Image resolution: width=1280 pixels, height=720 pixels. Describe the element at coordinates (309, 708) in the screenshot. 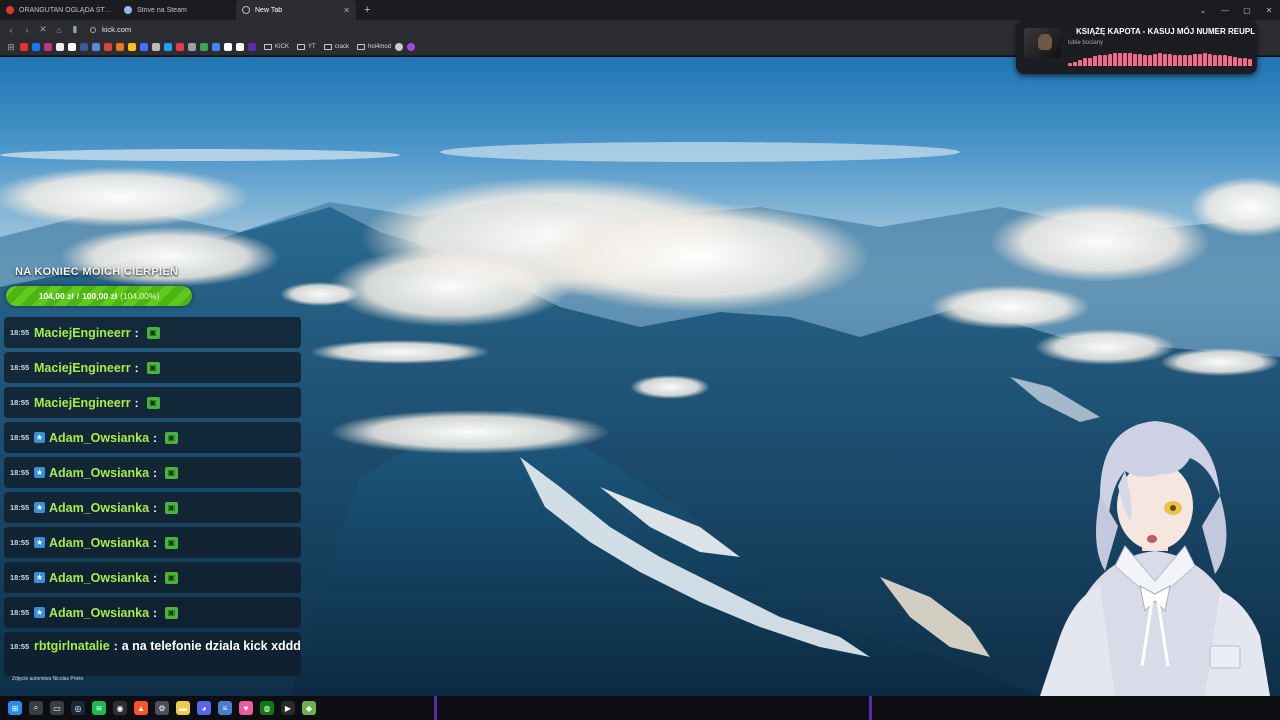

I see `game-icon: ◆` at that location.